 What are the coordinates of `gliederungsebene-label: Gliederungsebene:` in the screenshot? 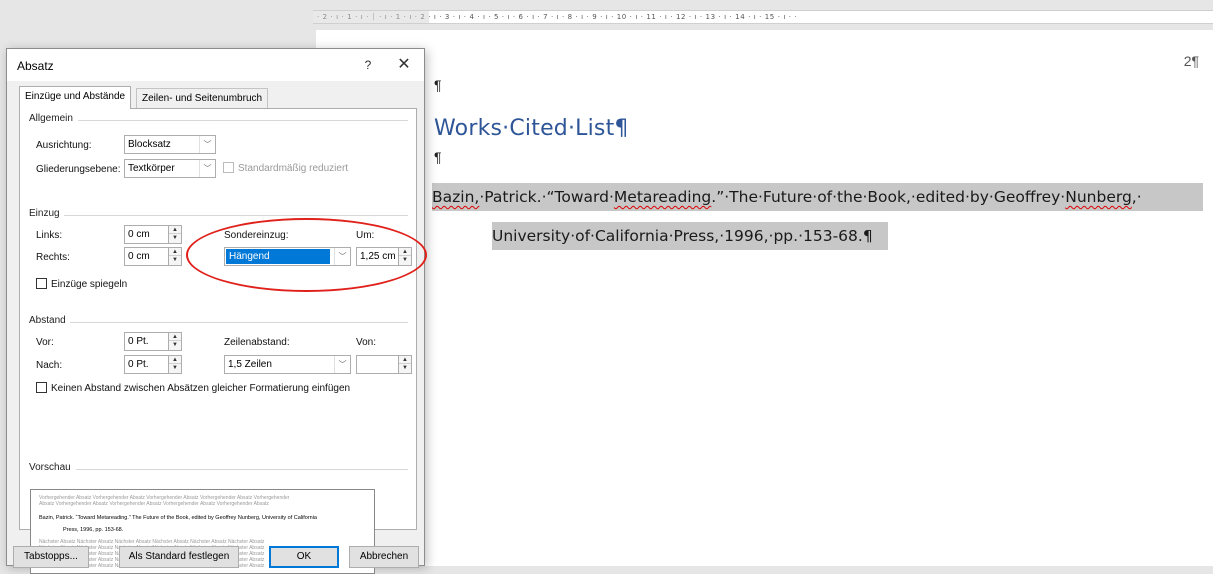 It's located at (78, 169).